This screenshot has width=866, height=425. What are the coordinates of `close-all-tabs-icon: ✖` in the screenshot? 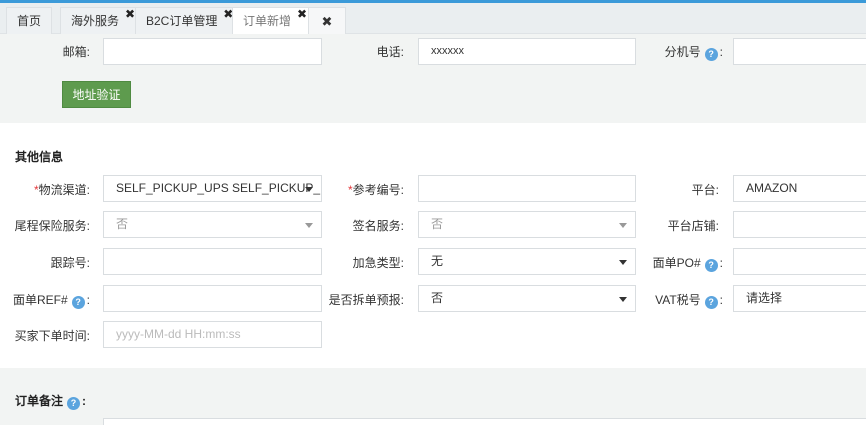 It's located at (327, 20).